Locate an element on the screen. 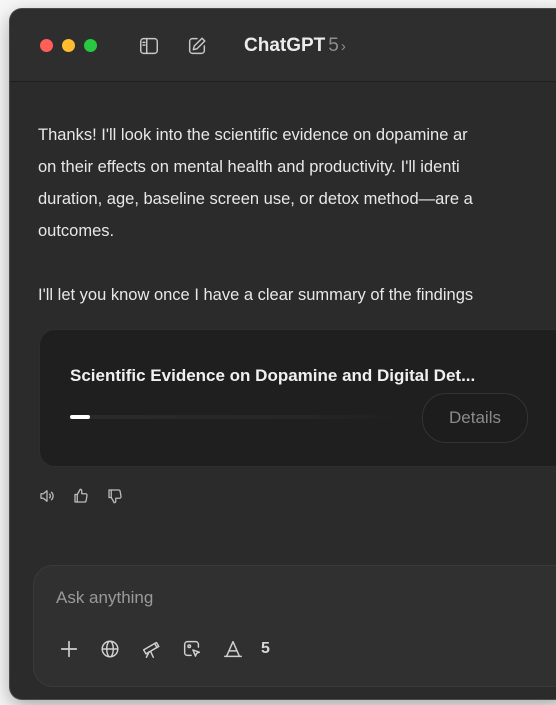 The width and height of the screenshot is (556, 705). globe-icon is located at coordinates (110, 649).